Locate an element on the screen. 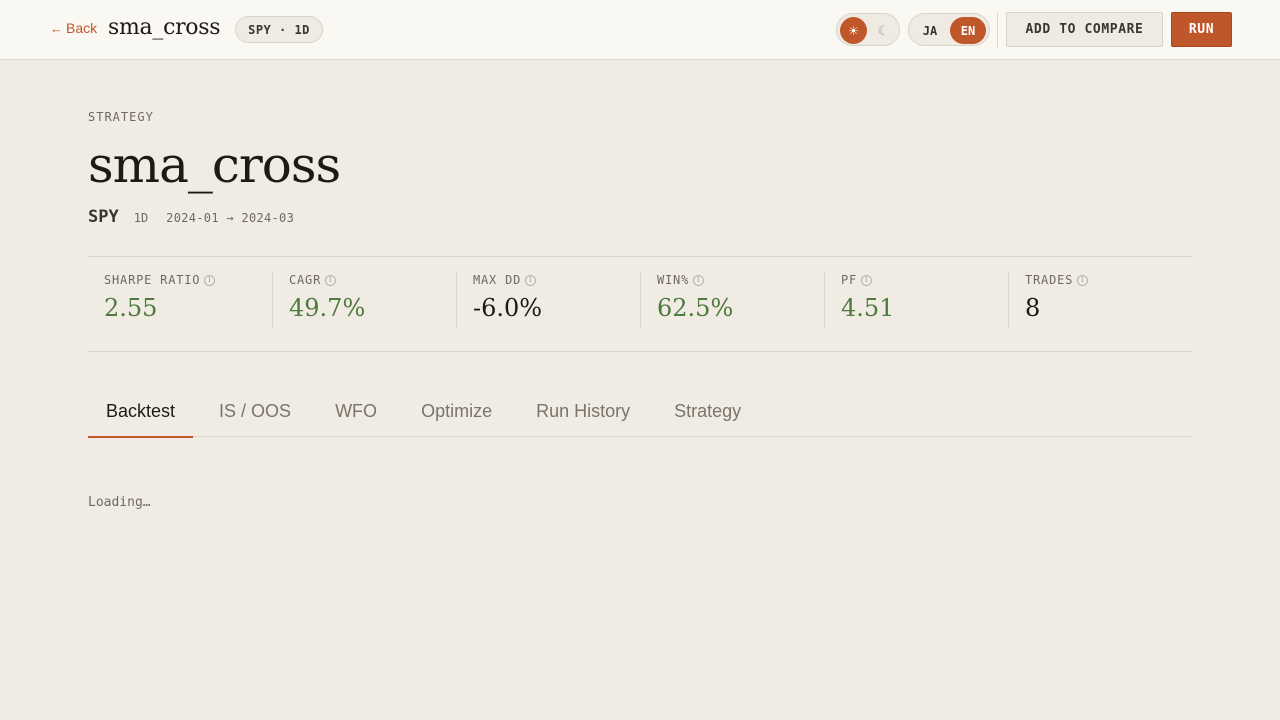 Image resolution: width=1280 pixels, height=720 pixels. metric-value: 8 is located at coordinates (1033, 308).